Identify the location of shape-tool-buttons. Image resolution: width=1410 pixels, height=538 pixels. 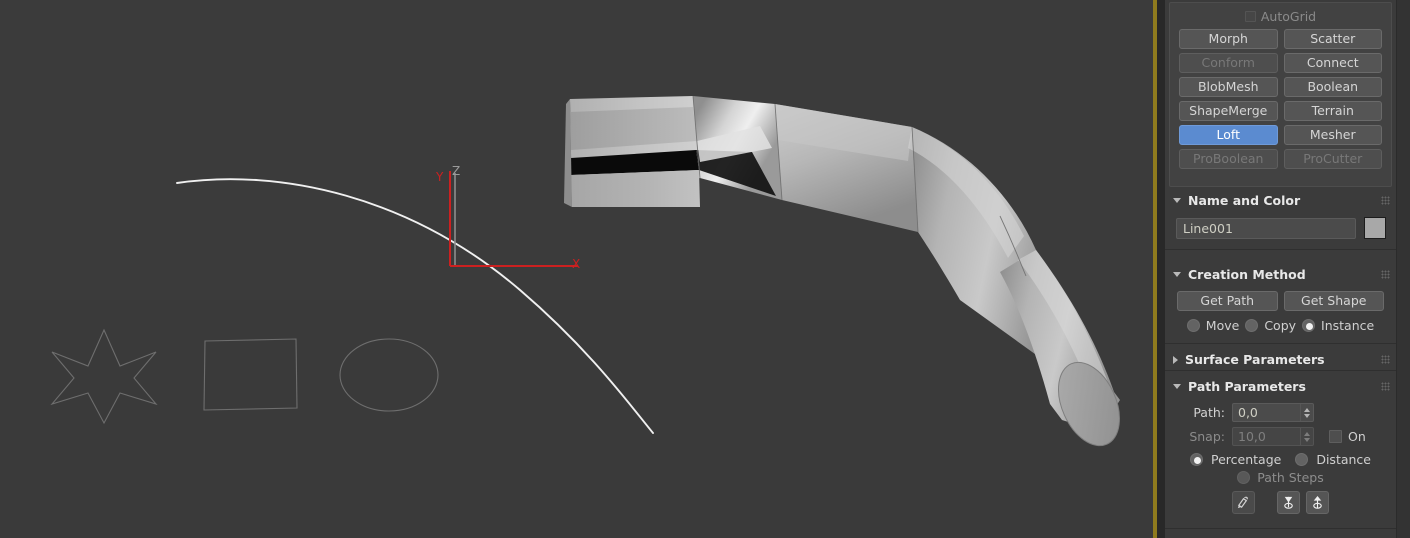
(1280, 503).